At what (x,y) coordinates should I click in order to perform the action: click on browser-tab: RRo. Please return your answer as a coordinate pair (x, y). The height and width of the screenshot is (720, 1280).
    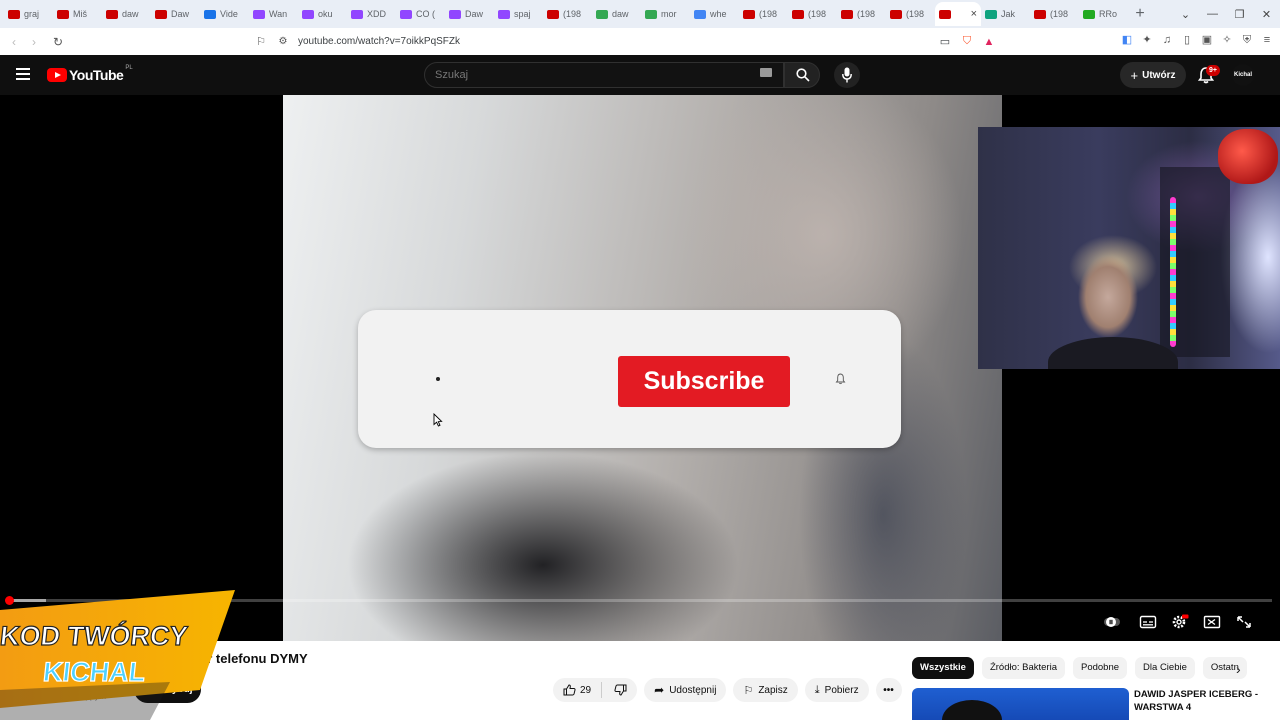
    Looking at the image, I should click on (1103, 14).